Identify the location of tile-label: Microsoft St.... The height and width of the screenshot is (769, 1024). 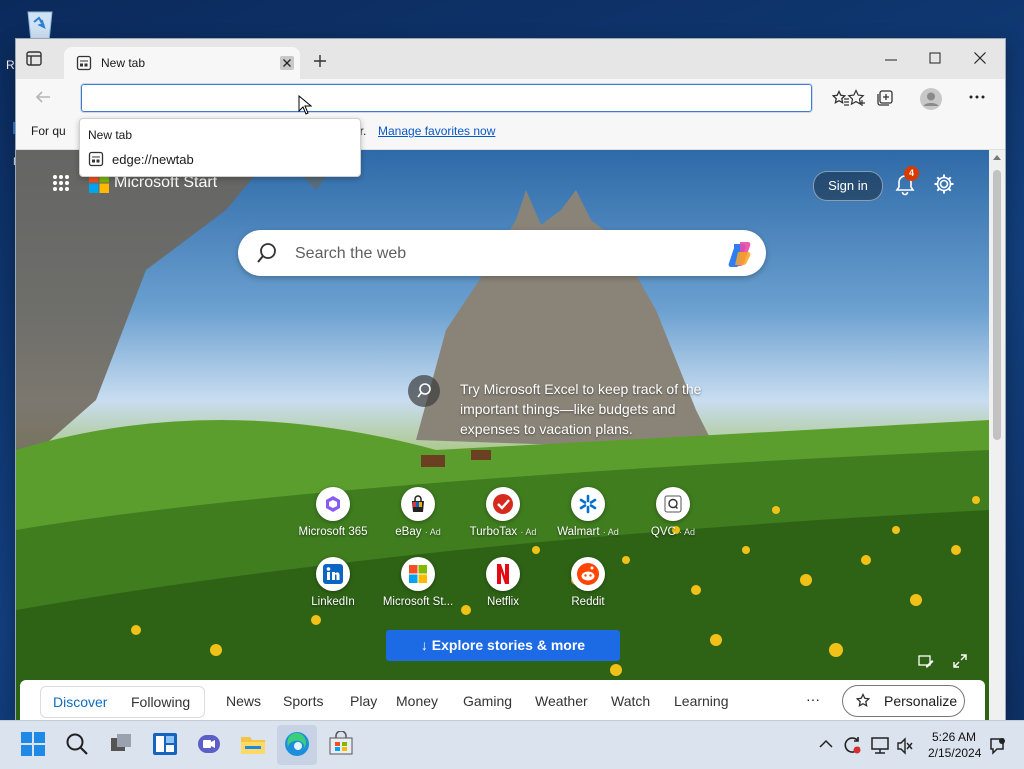
(418, 602).